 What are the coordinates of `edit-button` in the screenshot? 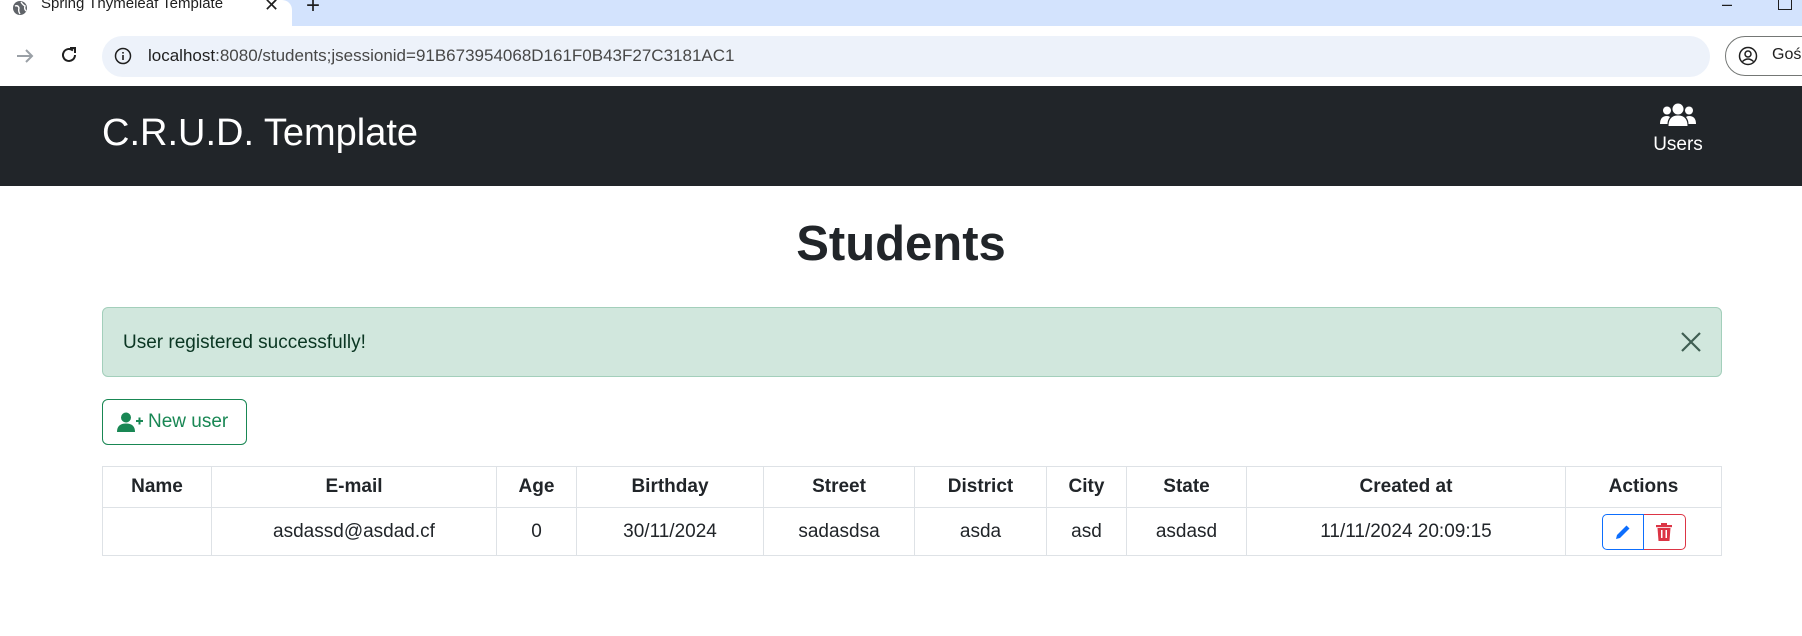 It's located at (1622, 531).